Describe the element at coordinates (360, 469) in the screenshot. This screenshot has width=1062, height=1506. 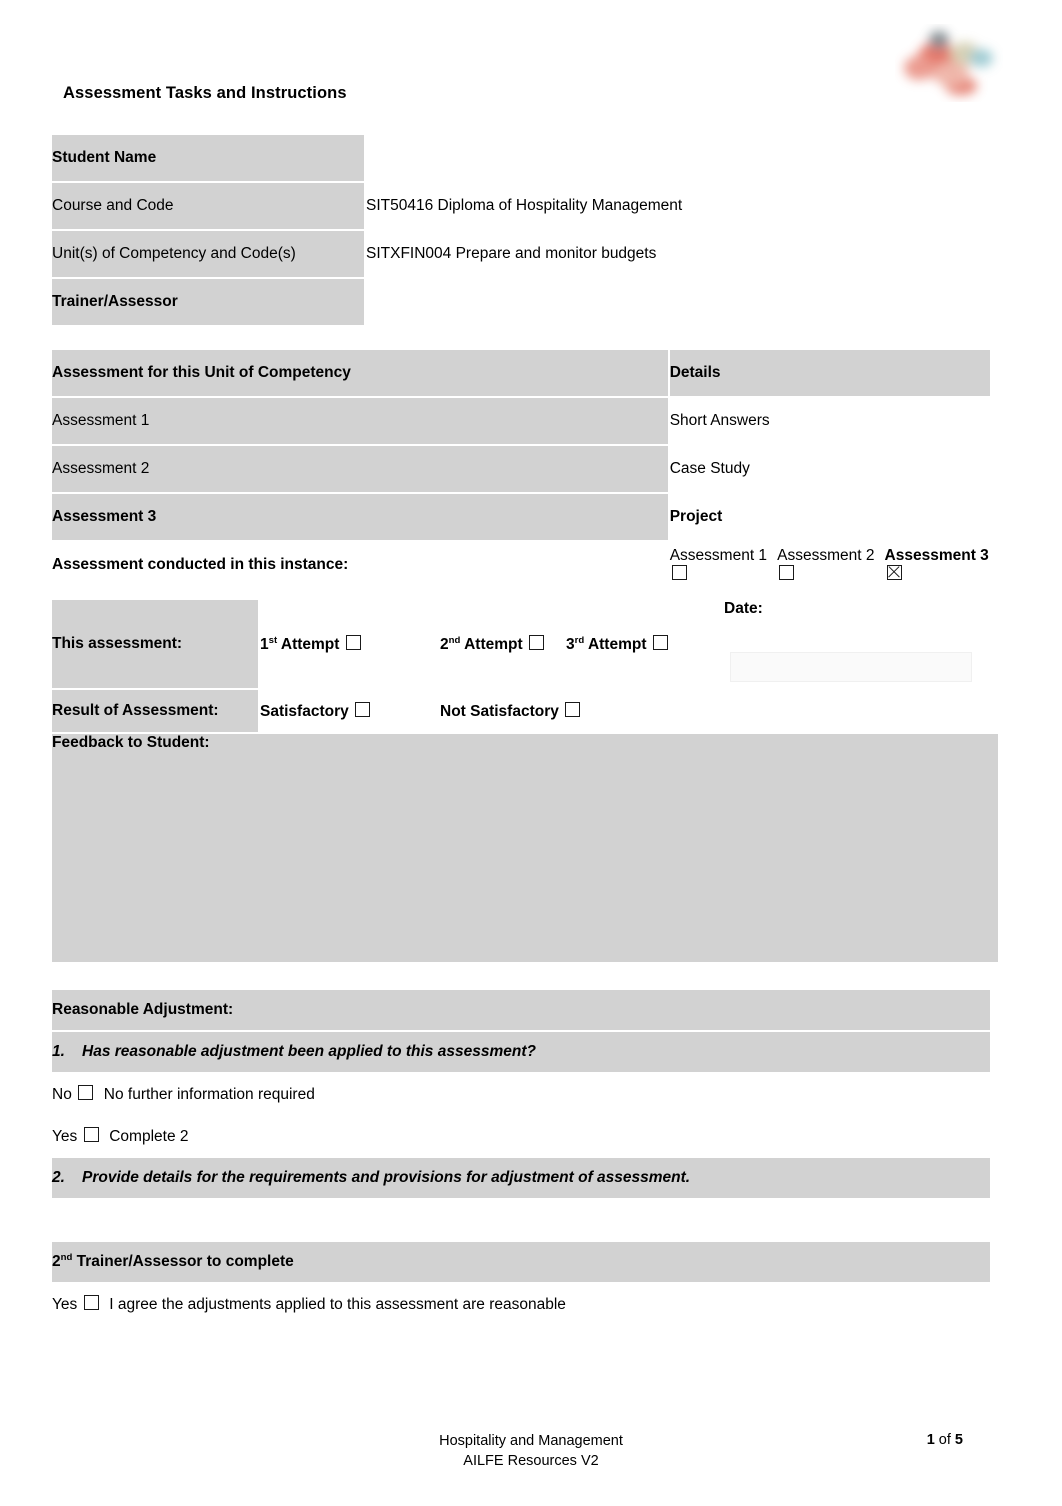
I see `label-assessment-2: Assessment 2` at that location.